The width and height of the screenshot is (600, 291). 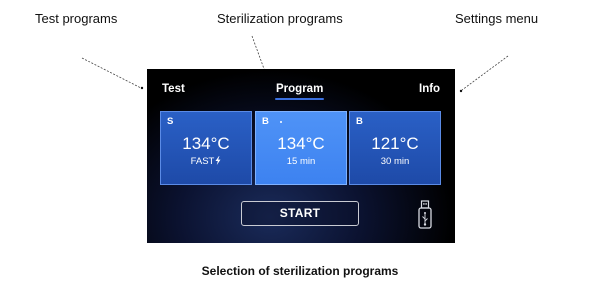 What do you see at coordinates (497, 18) in the screenshot?
I see `callout-settings-menu: Settings menu` at bounding box center [497, 18].